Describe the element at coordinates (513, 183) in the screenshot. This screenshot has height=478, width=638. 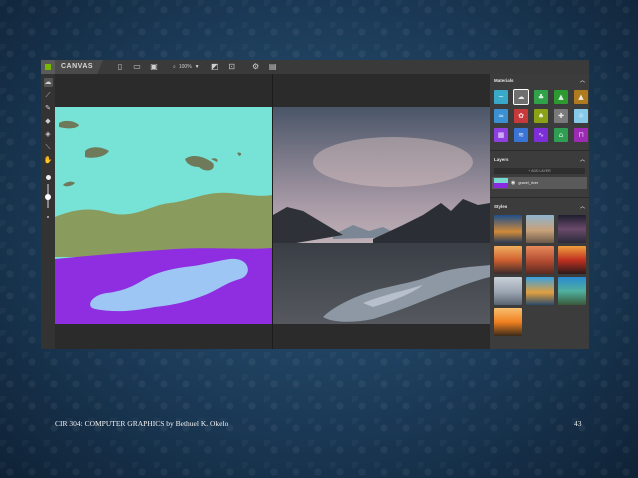
I see `eye-icon: ◉` at that location.